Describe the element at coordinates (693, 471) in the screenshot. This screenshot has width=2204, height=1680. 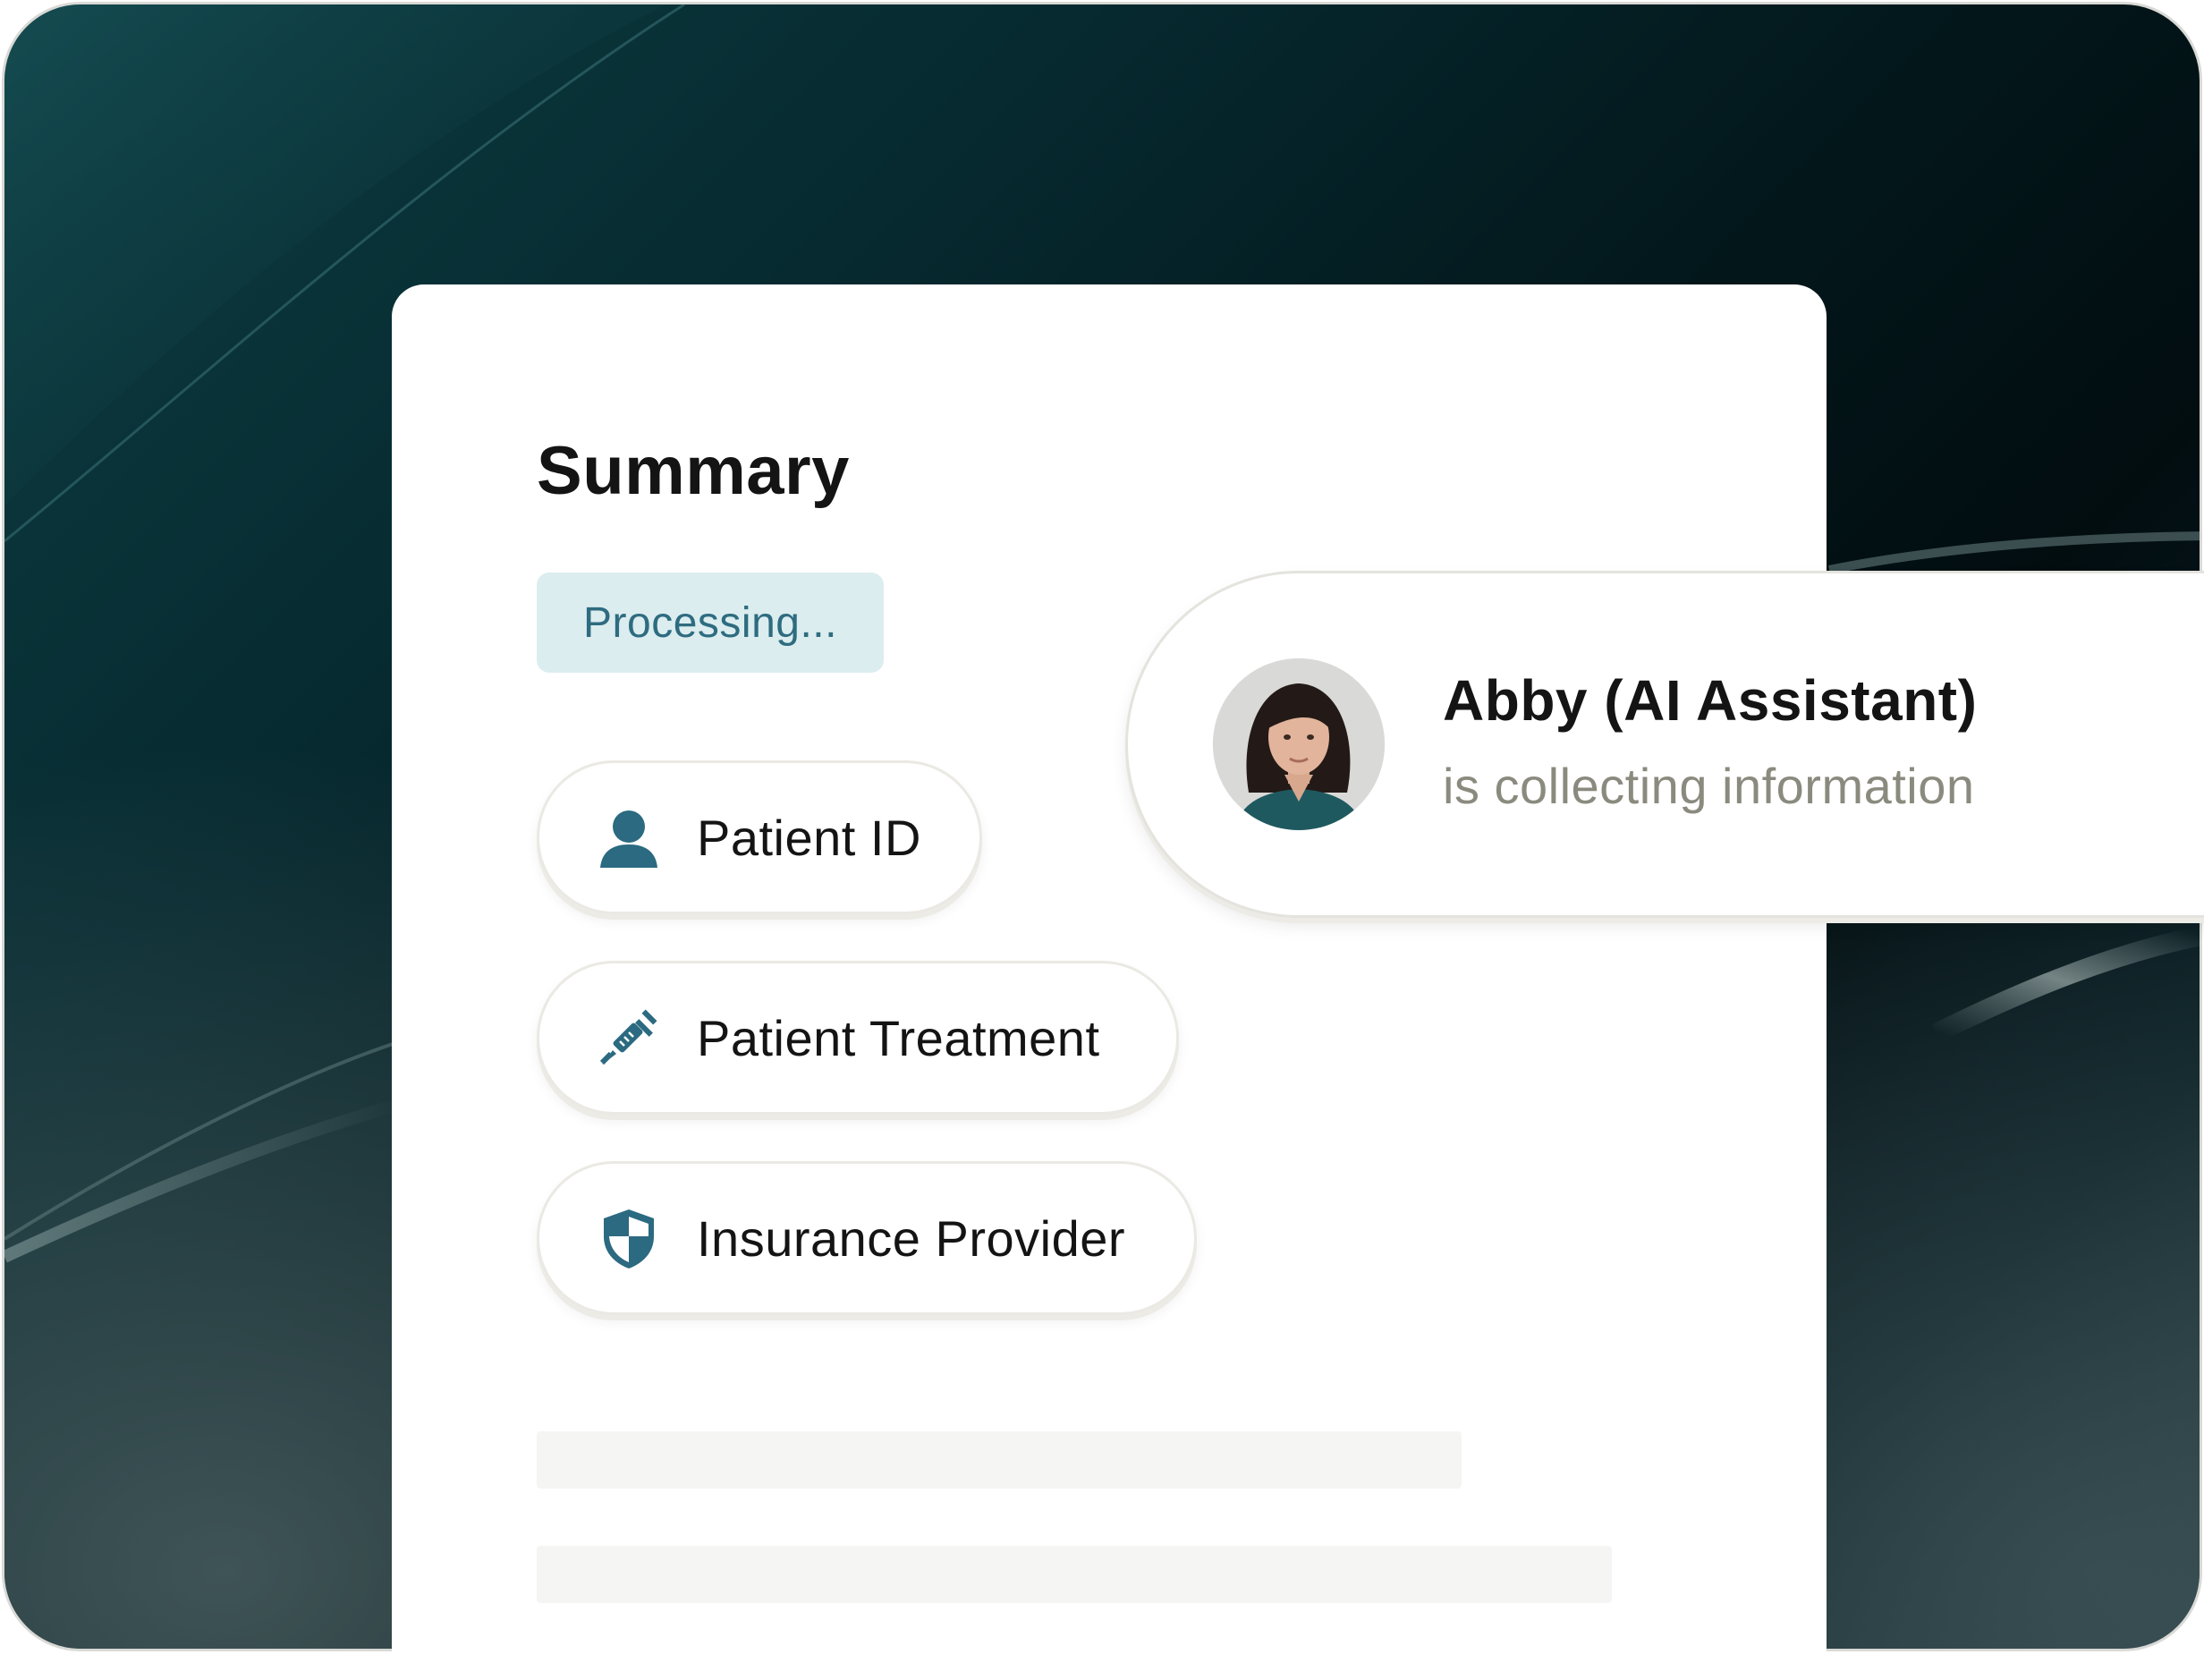
I see `summary-title: Summary` at that location.